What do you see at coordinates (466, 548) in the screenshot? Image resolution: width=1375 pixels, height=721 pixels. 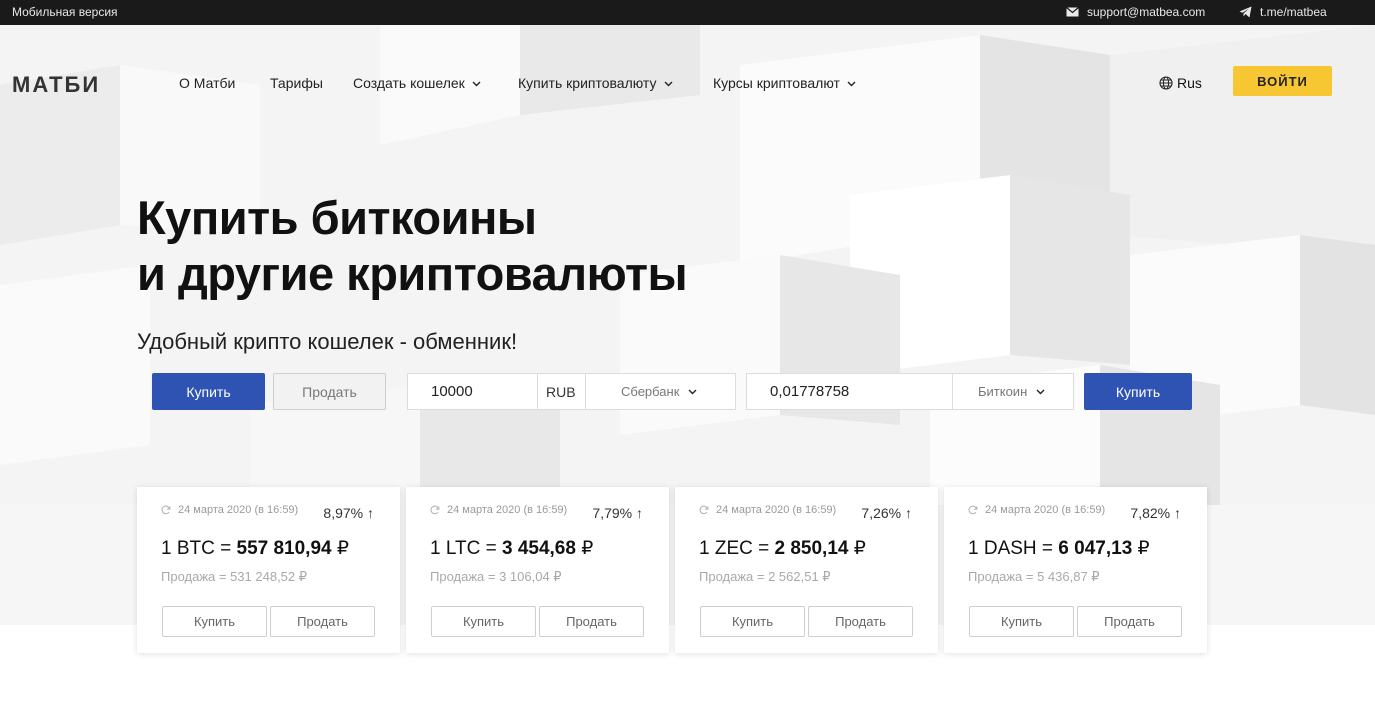 I see `pair-prefix: 1 LTC =` at bounding box center [466, 548].